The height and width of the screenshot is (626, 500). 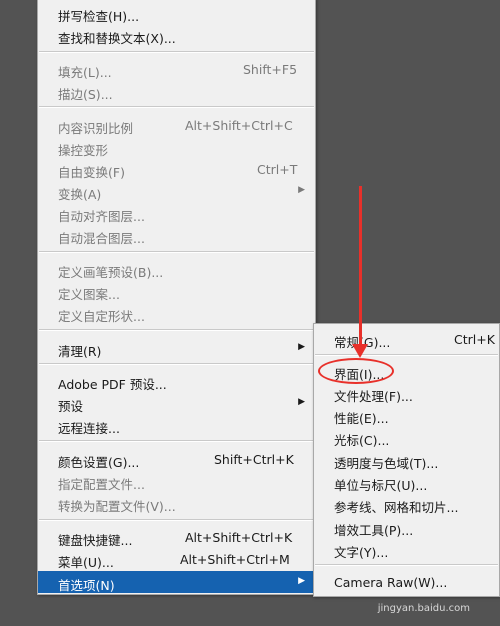 I want to click on menu-item-shortcut: Ctrl+K, so click(x=474, y=339).